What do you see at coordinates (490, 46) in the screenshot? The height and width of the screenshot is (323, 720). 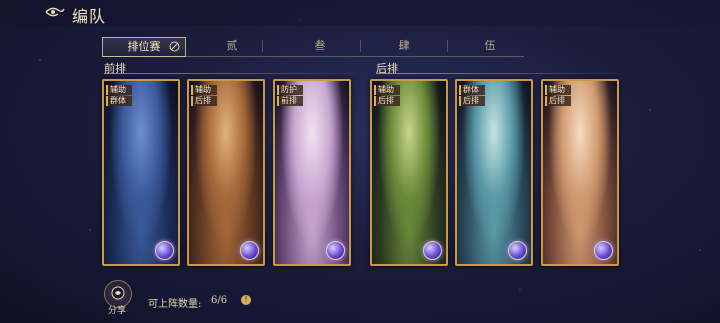 I see `tab-5: 伍` at bounding box center [490, 46].